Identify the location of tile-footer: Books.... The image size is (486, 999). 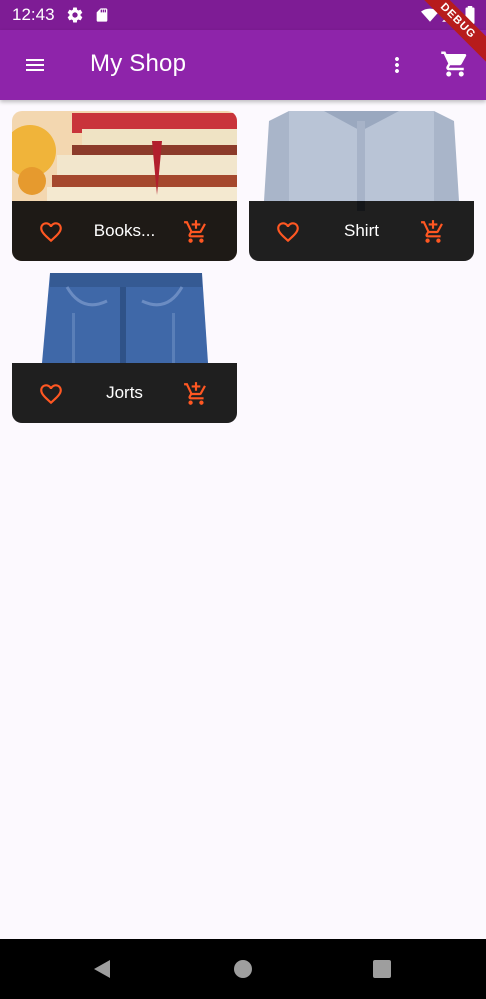
(124, 231).